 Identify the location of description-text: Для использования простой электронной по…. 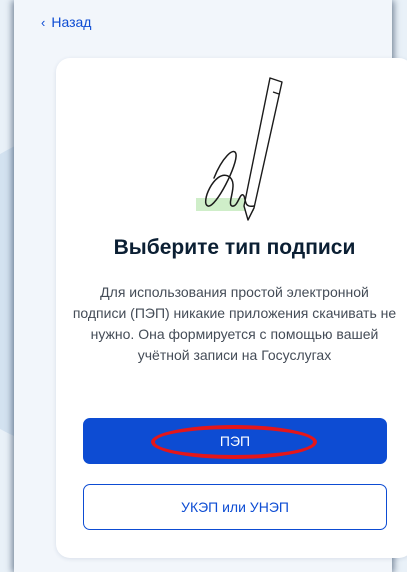
(234, 323).